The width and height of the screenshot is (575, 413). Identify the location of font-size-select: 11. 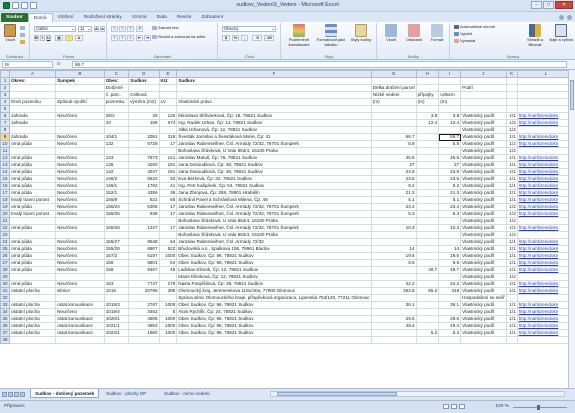
(85, 29).